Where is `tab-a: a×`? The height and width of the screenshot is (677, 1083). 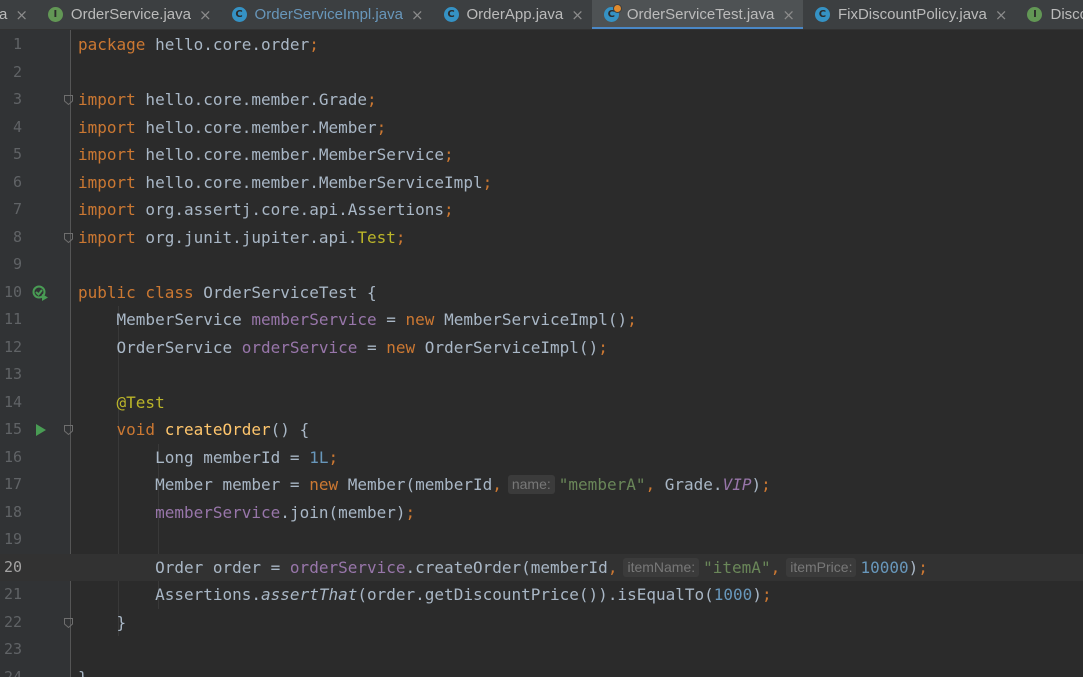 tab-a: a× is located at coordinates (18, 14).